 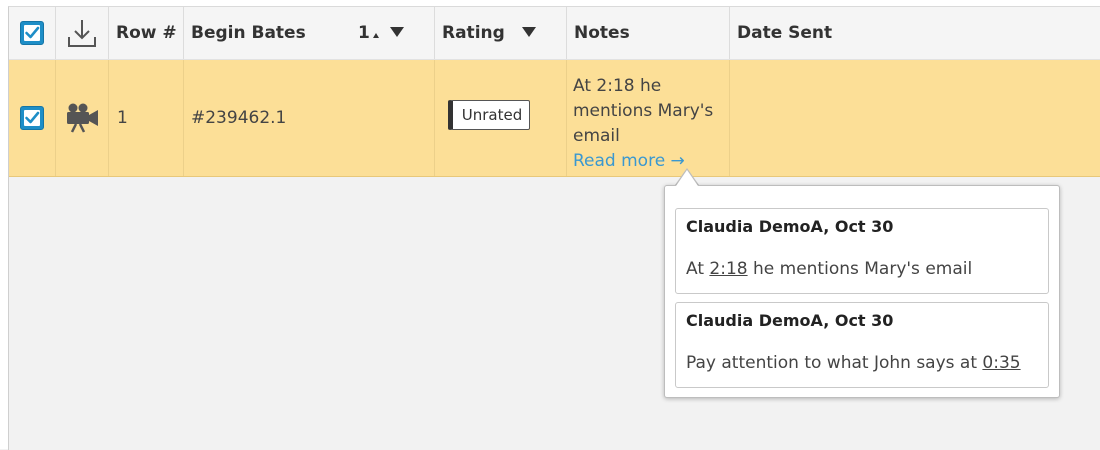 What do you see at coordinates (698, 269) in the screenshot?
I see `note-text: At` at bounding box center [698, 269].